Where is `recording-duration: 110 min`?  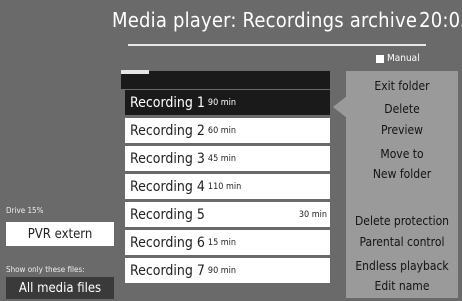
recording-duration: 110 min is located at coordinates (224, 186).